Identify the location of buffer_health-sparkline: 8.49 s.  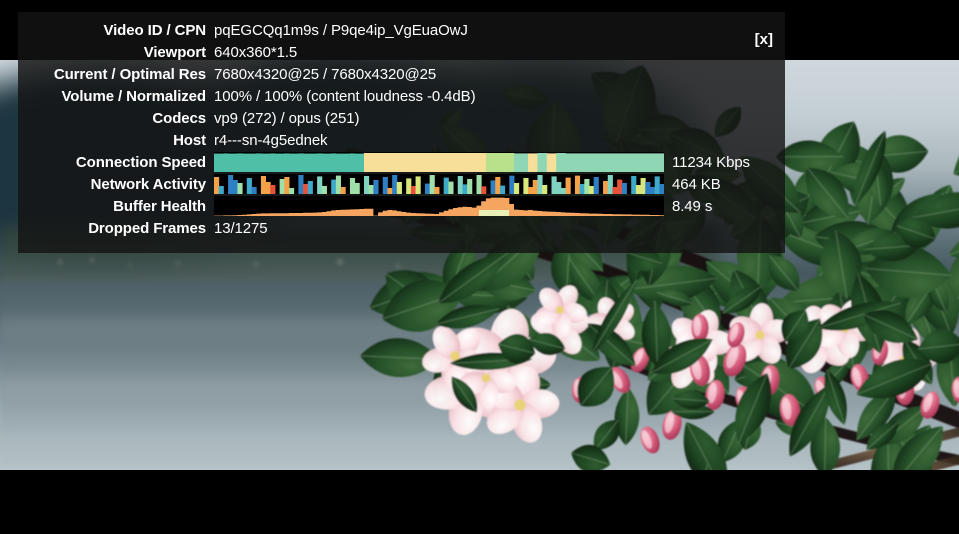
(463, 206).